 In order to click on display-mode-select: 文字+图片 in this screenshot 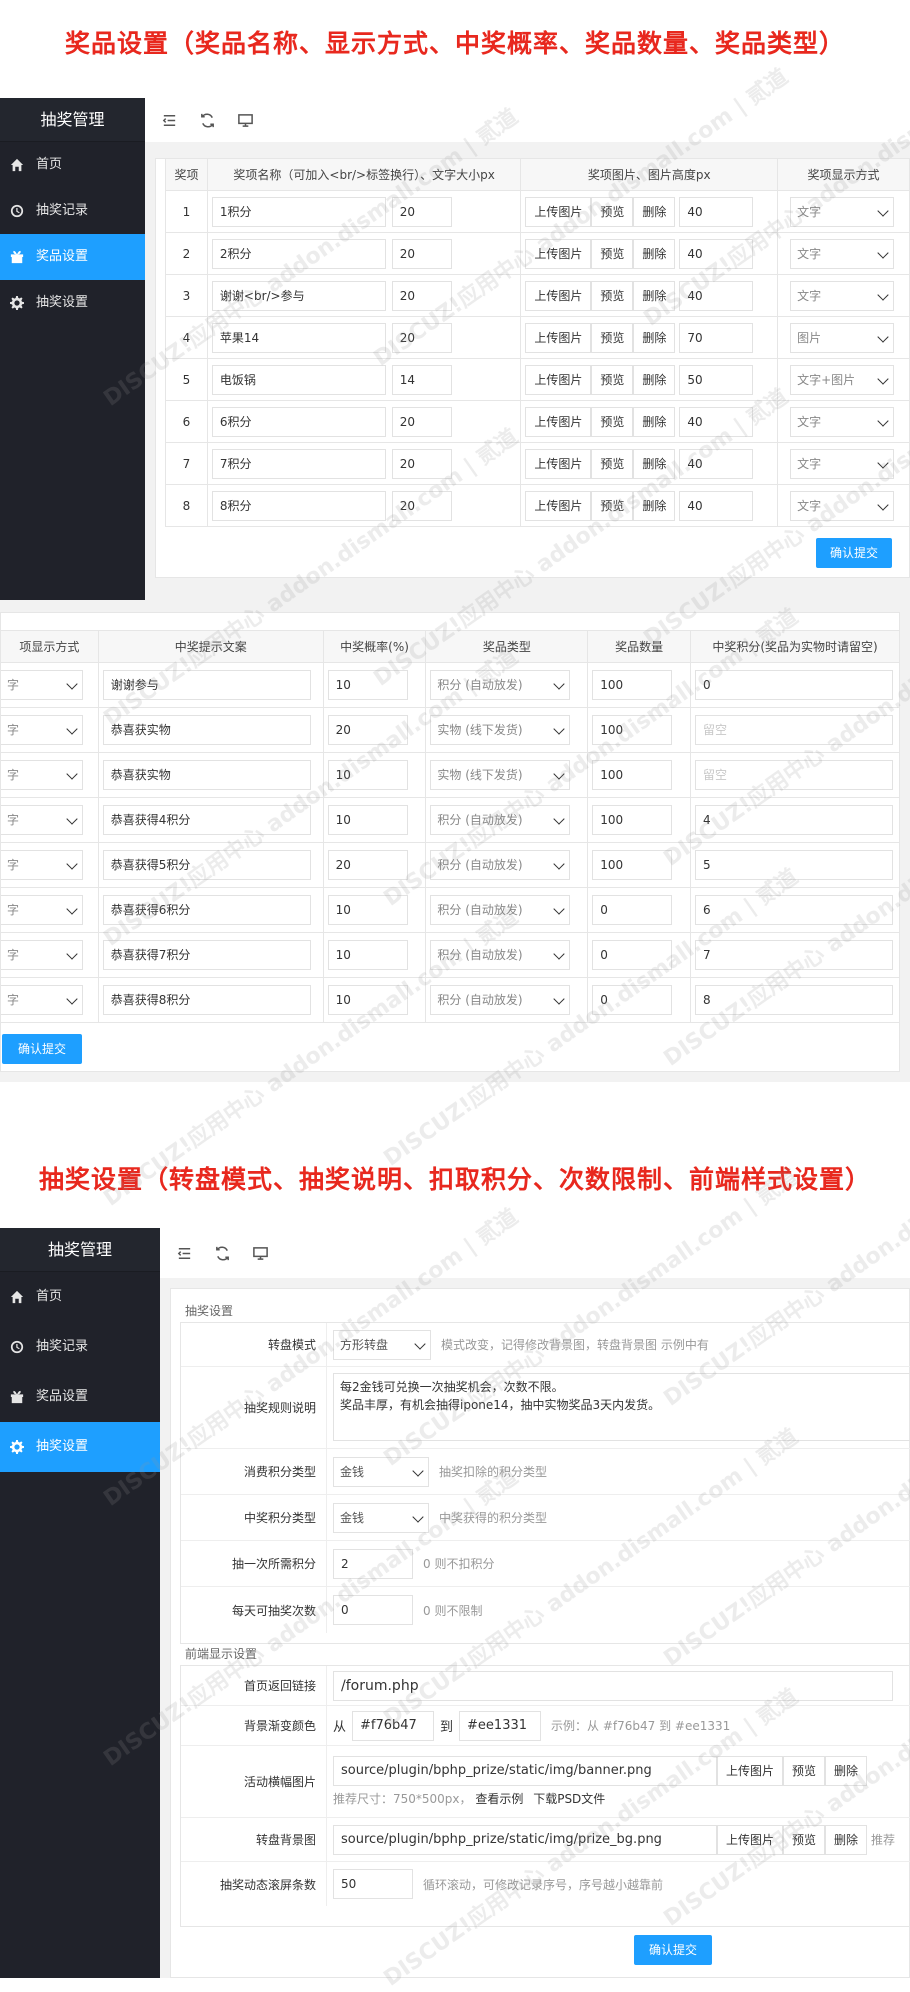, I will do `click(842, 379)`.